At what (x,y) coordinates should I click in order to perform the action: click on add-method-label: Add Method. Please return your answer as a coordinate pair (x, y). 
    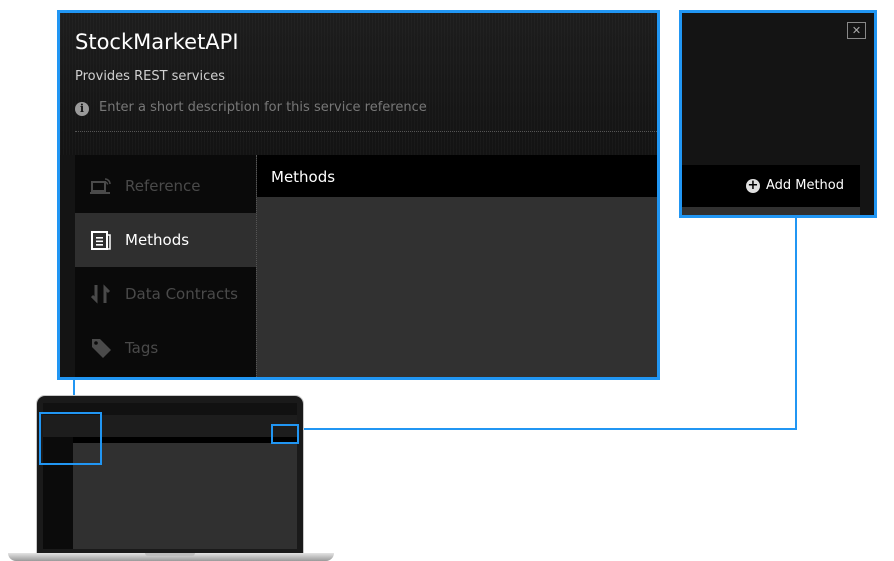
    Looking at the image, I should click on (804, 185).